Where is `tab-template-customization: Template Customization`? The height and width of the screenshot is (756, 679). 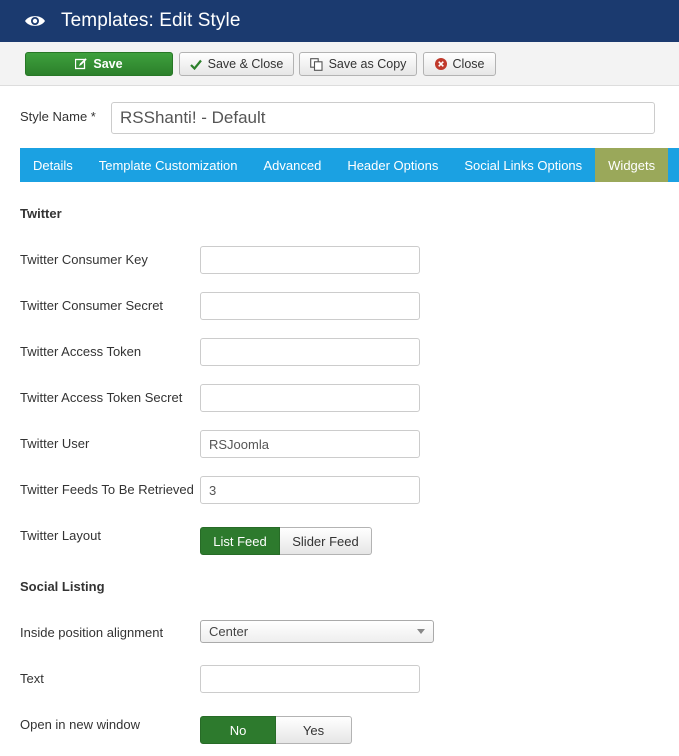 tab-template-customization: Template Customization is located at coordinates (168, 165).